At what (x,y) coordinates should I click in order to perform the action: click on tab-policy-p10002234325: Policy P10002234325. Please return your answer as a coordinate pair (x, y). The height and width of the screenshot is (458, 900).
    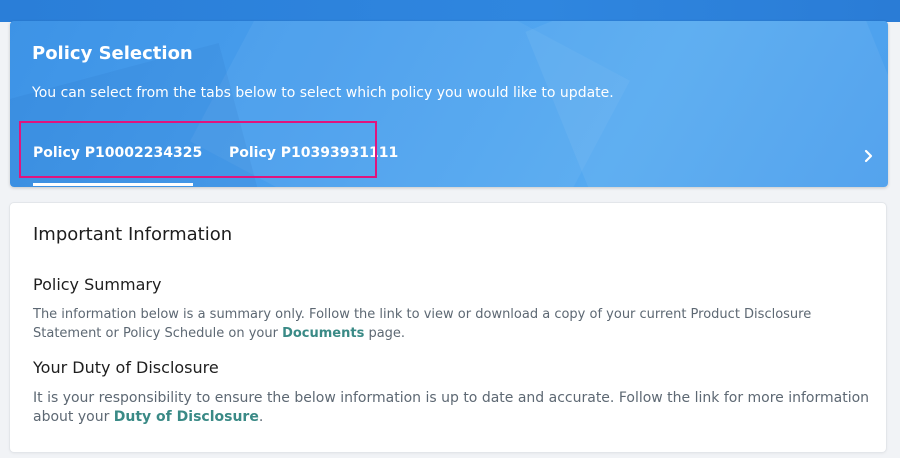
    Looking at the image, I should click on (117, 153).